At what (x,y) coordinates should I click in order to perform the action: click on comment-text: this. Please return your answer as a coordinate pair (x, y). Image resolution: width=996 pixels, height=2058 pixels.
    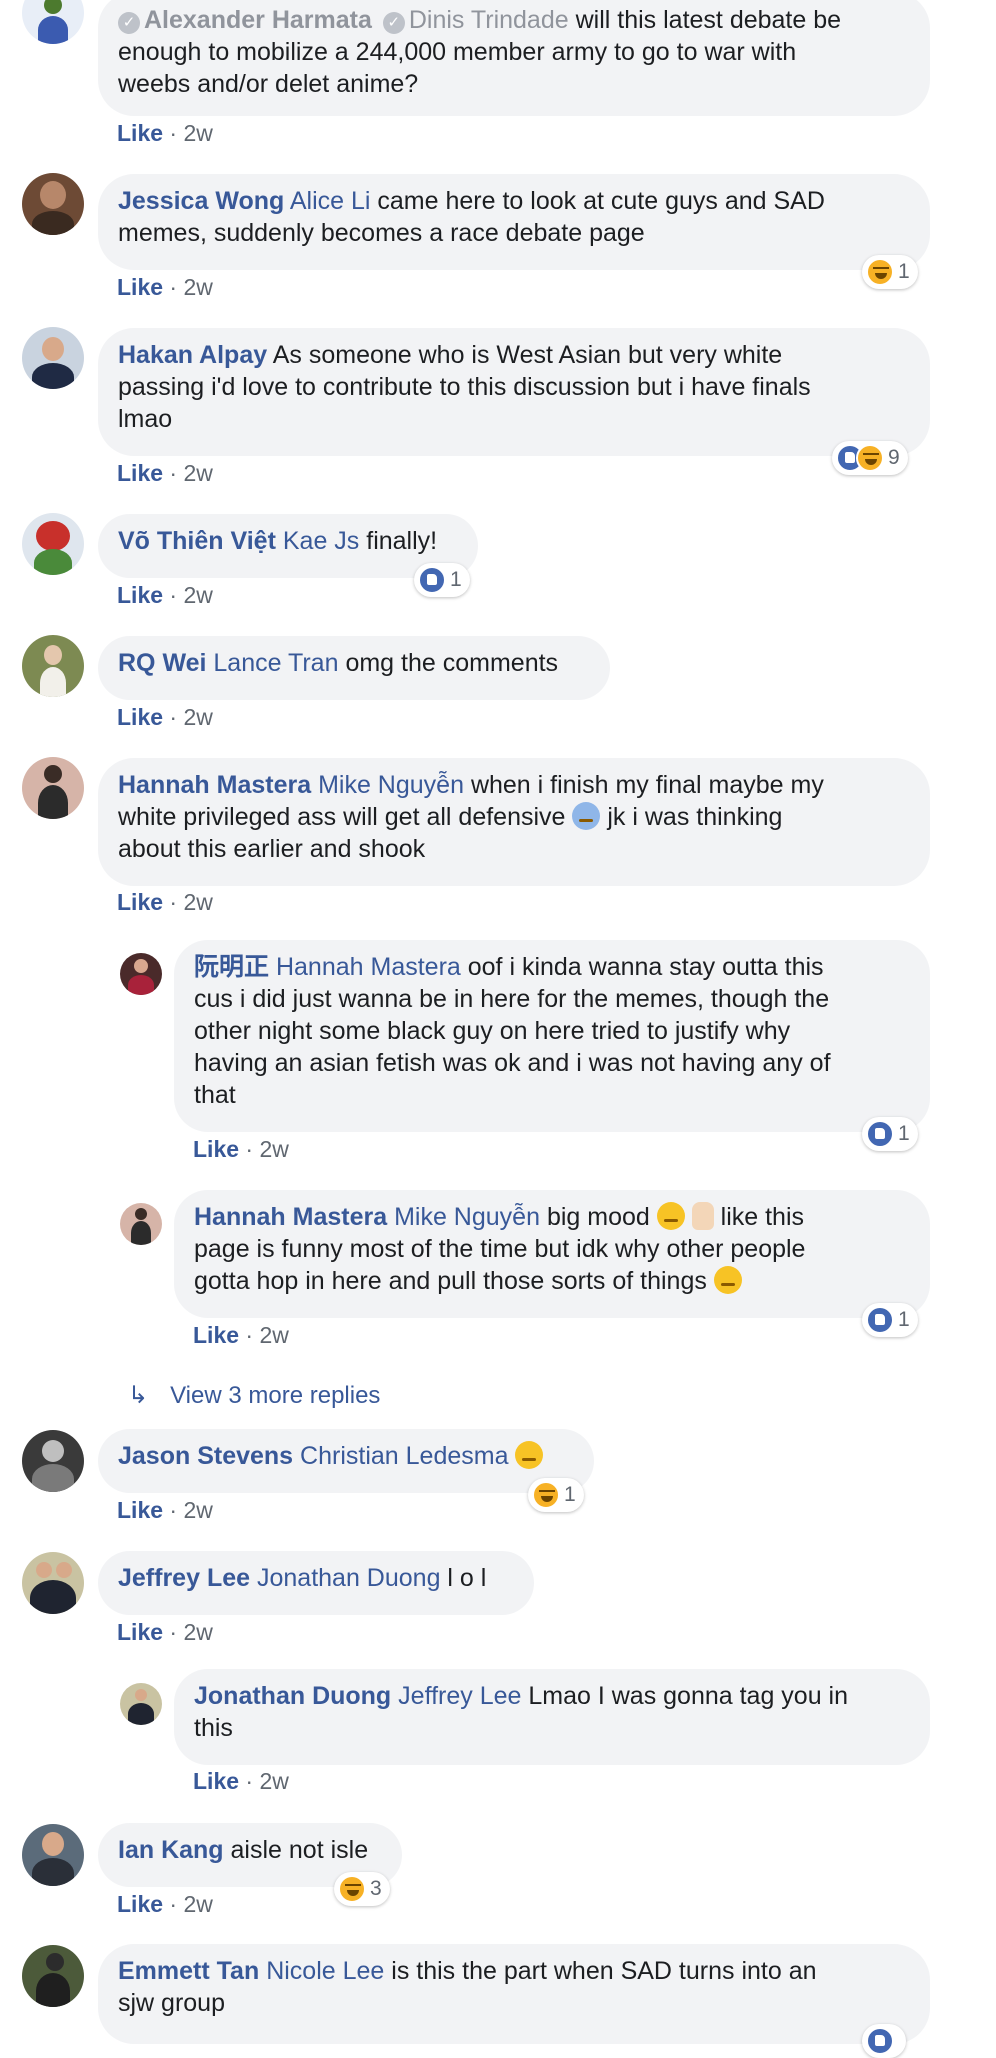
    Looking at the image, I should click on (213, 1728).